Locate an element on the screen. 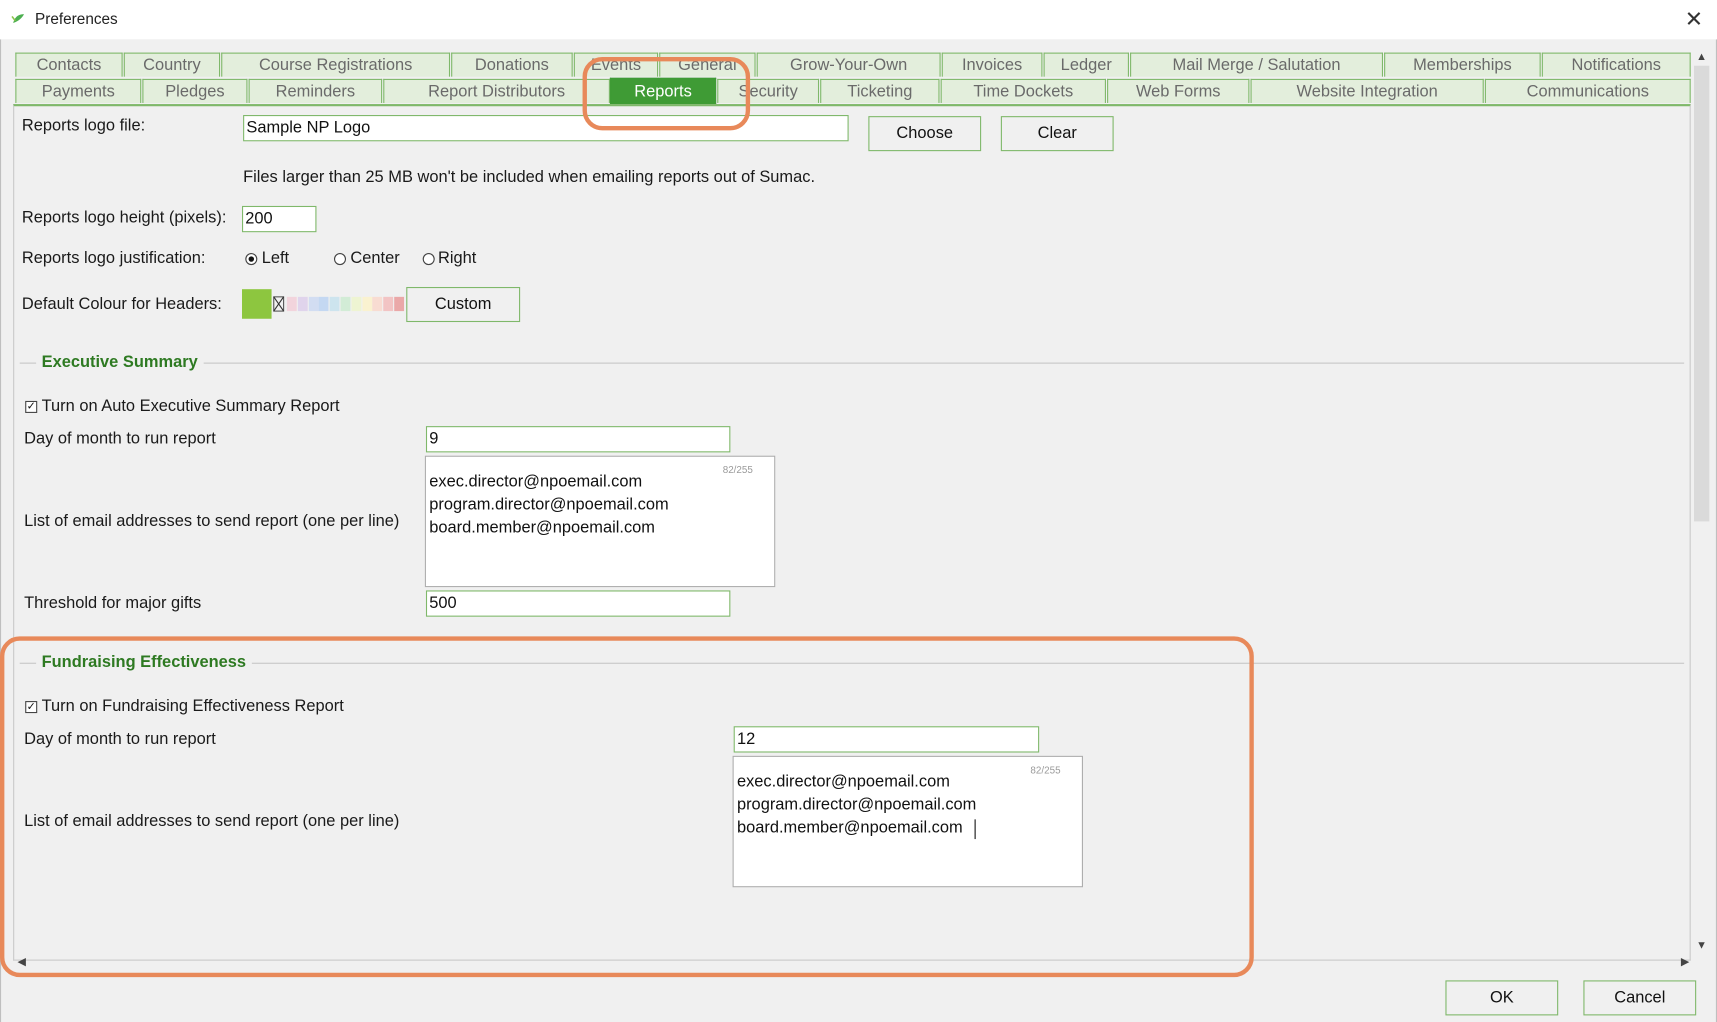 The height and width of the screenshot is (1022, 1717). header-colour-label: Default Colour for Headers: is located at coordinates (121, 304).